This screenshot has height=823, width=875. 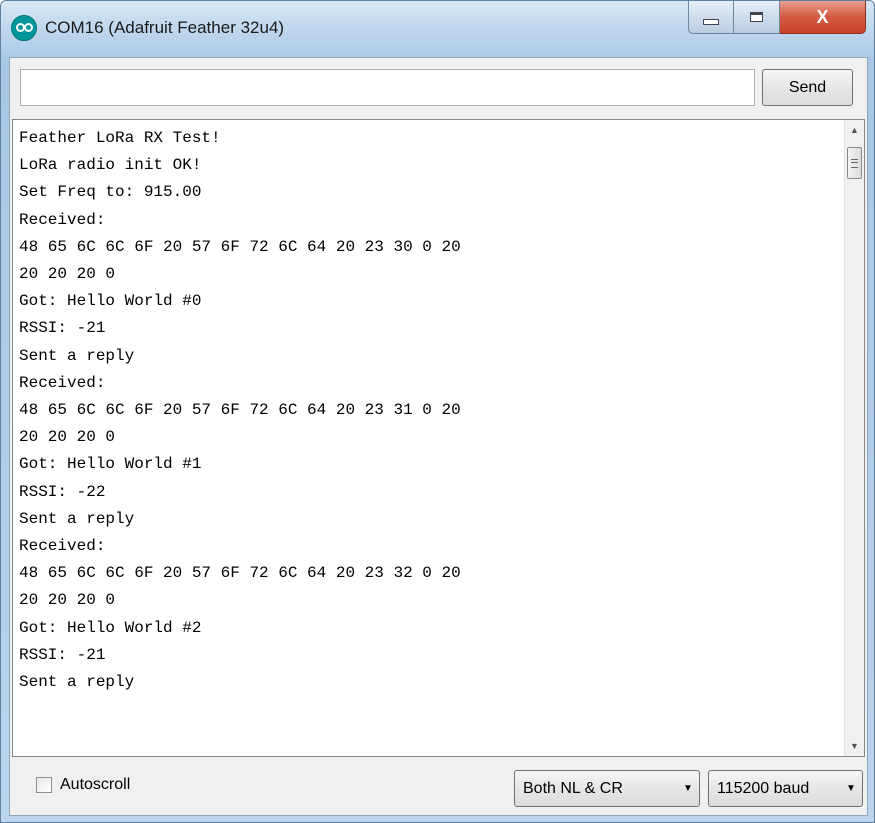 What do you see at coordinates (807, 87) in the screenshot?
I see `send-button: Send` at bounding box center [807, 87].